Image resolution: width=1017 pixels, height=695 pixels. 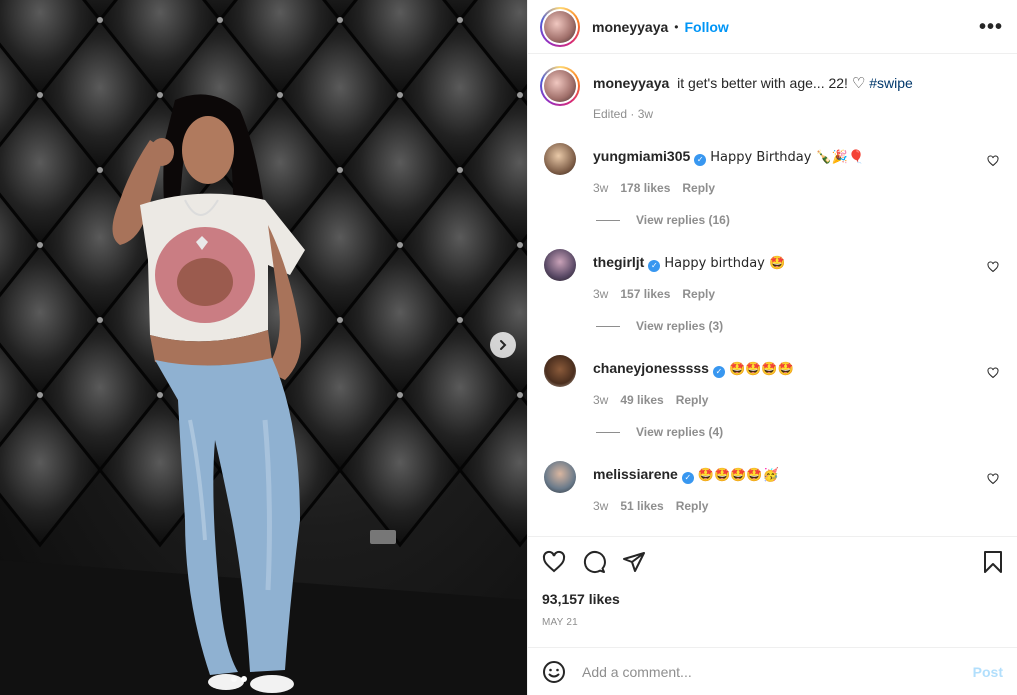 What do you see at coordinates (706, 27) in the screenshot?
I see `follow-button: Follow` at bounding box center [706, 27].